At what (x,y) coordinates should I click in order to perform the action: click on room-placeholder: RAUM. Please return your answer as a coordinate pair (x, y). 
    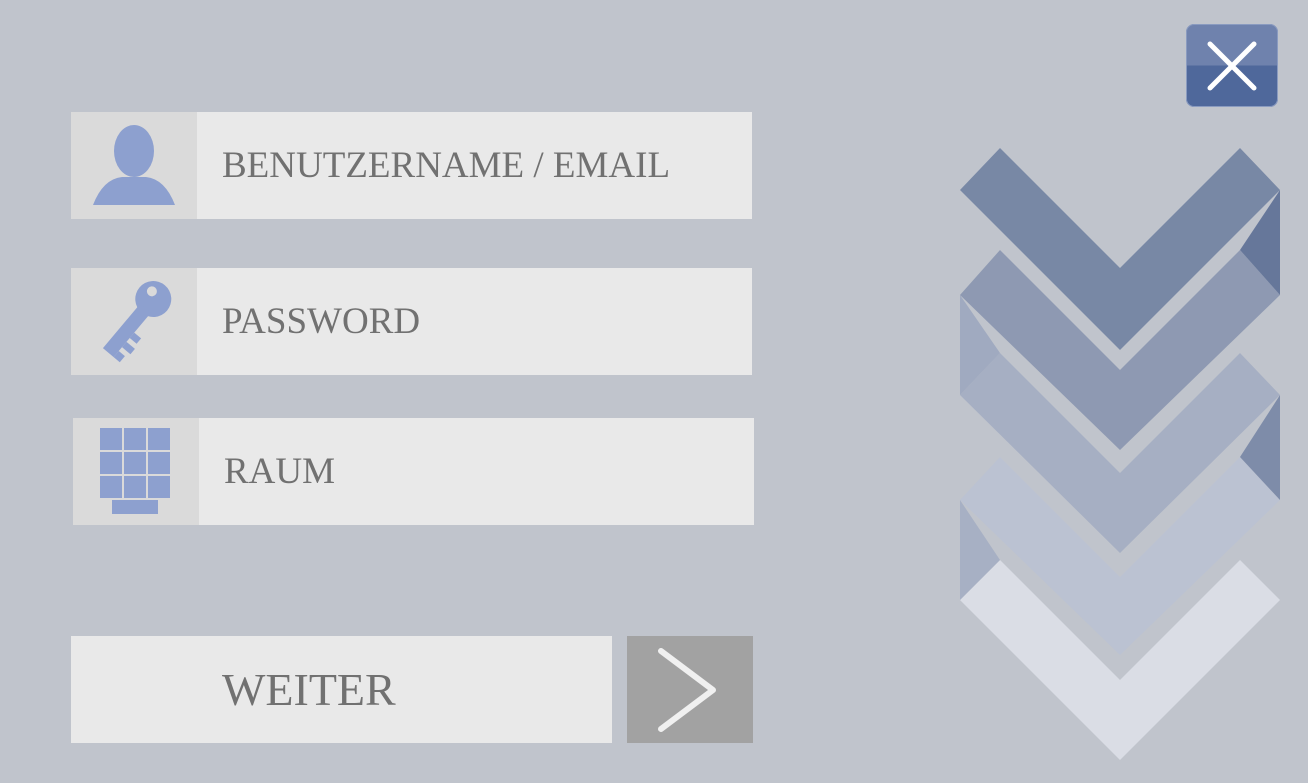
    Looking at the image, I should click on (280, 471).